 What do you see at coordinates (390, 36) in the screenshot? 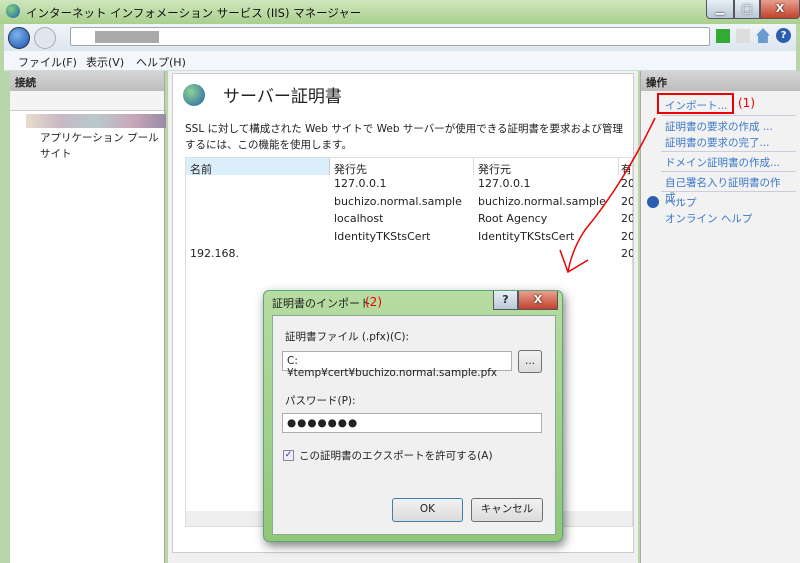
I see `address-bar` at bounding box center [390, 36].